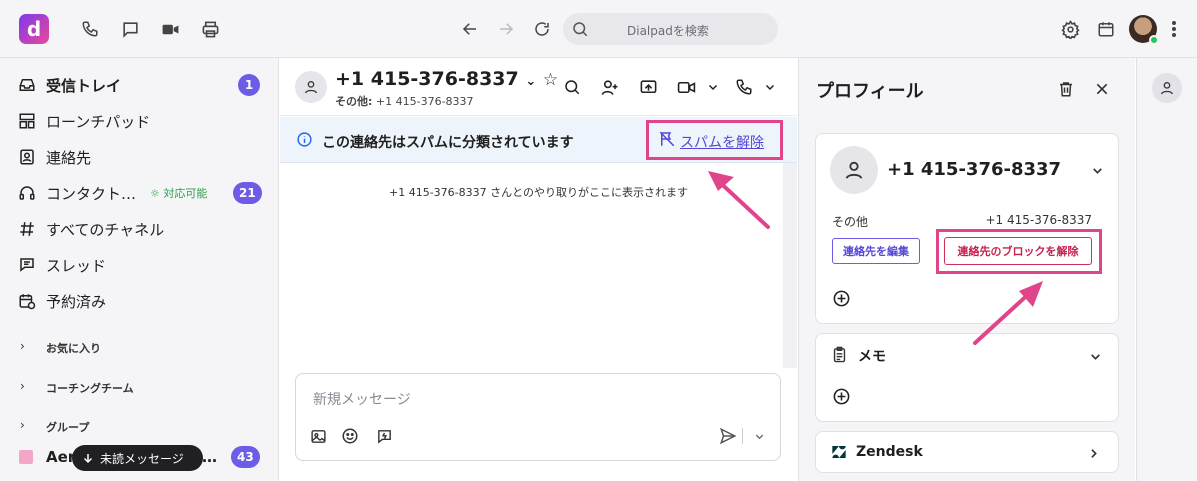 This screenshot has width=1197, height=481. What do you see at coordinates (759, 436) in the screenshot?
I see `send-options-chevron-icon` at bounding box center [759, 436].